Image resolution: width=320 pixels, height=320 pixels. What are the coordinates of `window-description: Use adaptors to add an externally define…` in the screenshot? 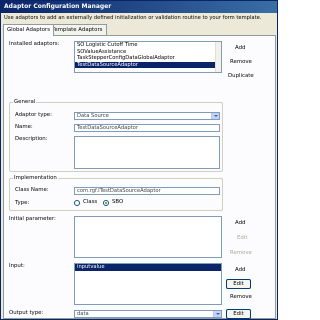 It's located at (133, 18).